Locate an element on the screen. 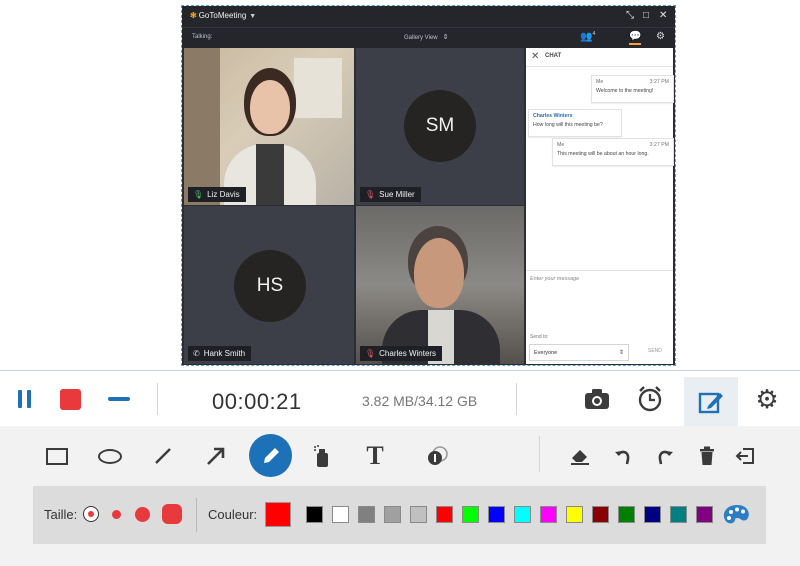 The width and height of the screenshot is (800, 566). color-picker-button is located at coordinates (737, 515).